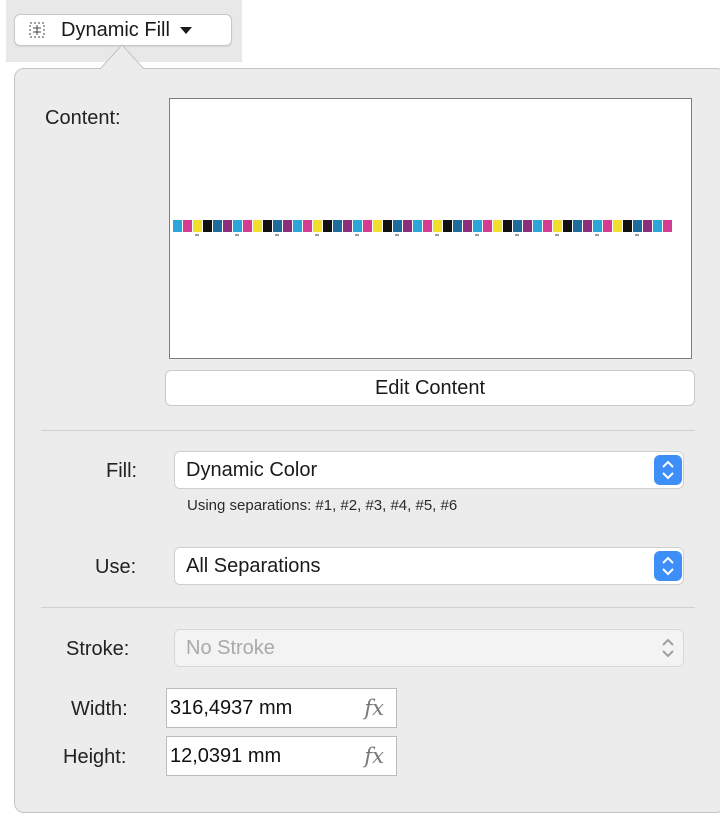  I want to click on stroke-value: No Stroke, so click(230, 647).